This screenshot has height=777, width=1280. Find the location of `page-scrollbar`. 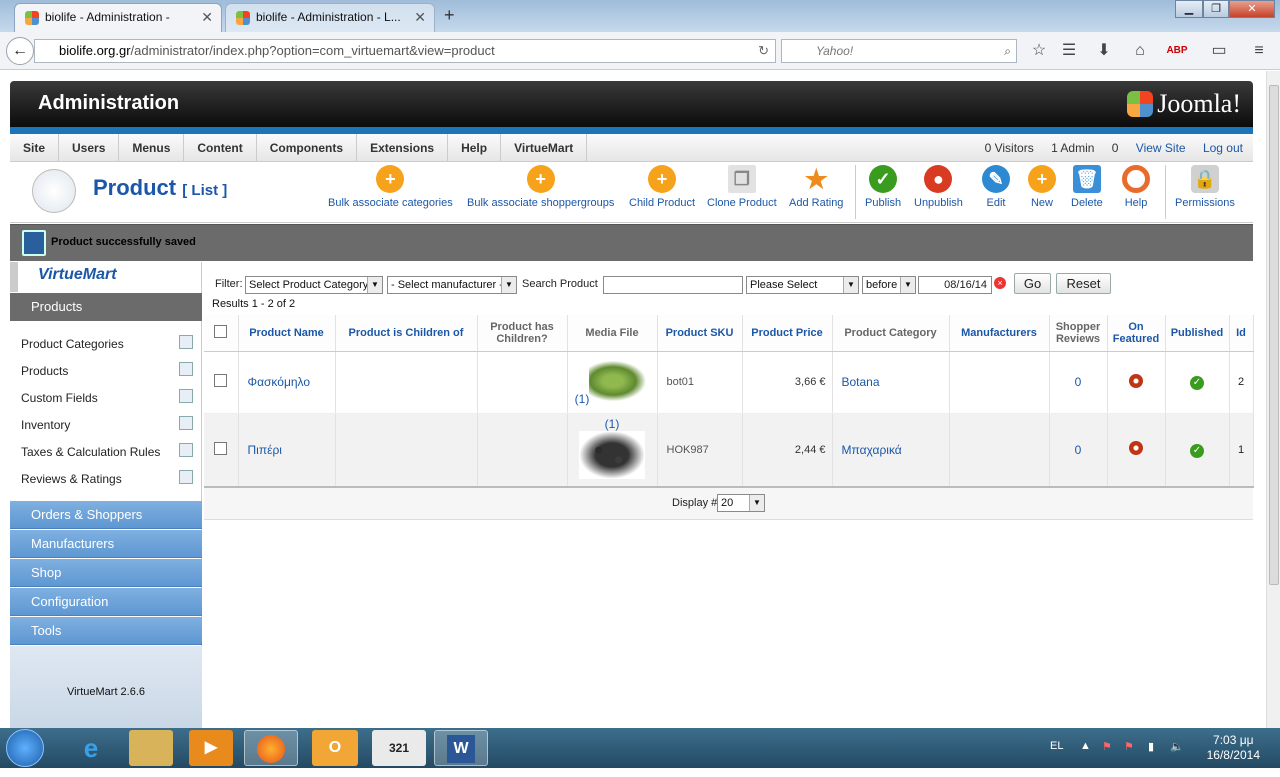

page-scrollbar is located at coordinates (1273, 399).